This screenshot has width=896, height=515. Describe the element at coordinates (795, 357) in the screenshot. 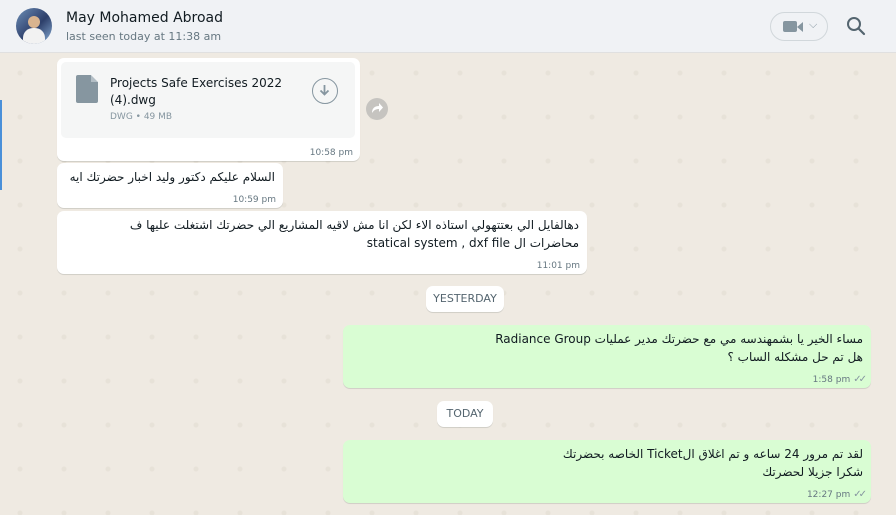

I see `message-text-line2: هل تم حل مشكله الساب ؟` at that location.